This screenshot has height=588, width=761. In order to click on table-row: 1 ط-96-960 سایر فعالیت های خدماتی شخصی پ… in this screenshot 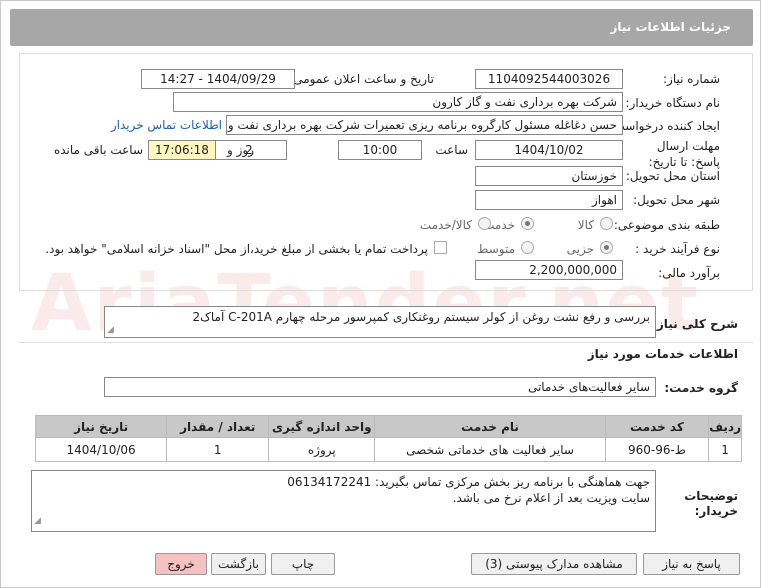, I will do `click(388, 449)`.